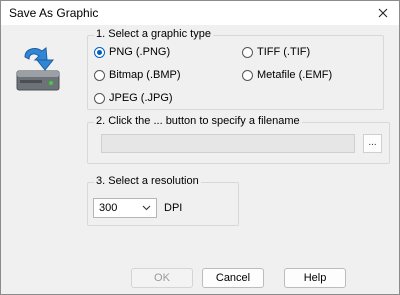 This screenshot has height=295, width=400. I want to click on radio-png-label: PNG (.PNG), so click(140, 52).